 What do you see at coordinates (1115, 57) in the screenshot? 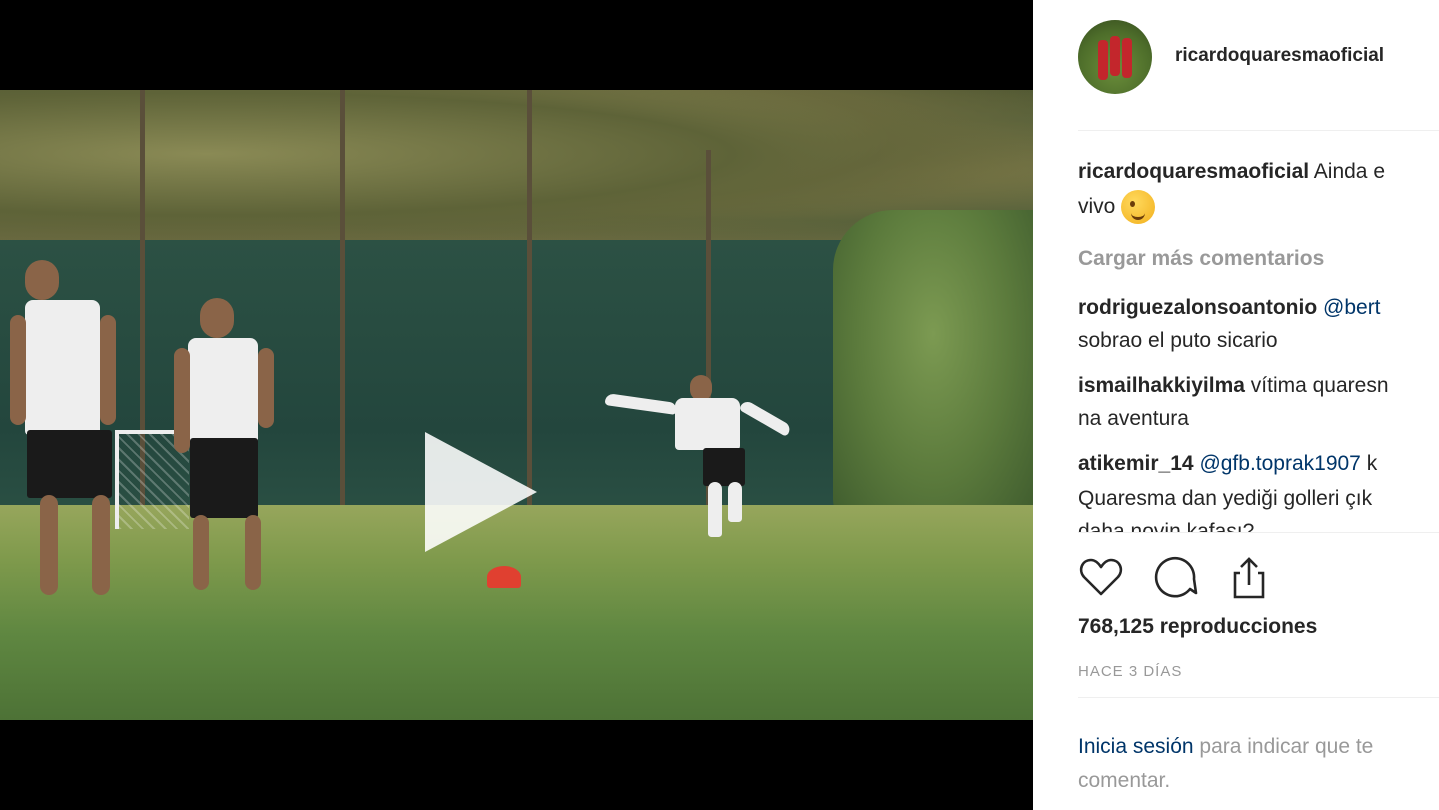
I see `avatar` at bounding box center [1115, 57].